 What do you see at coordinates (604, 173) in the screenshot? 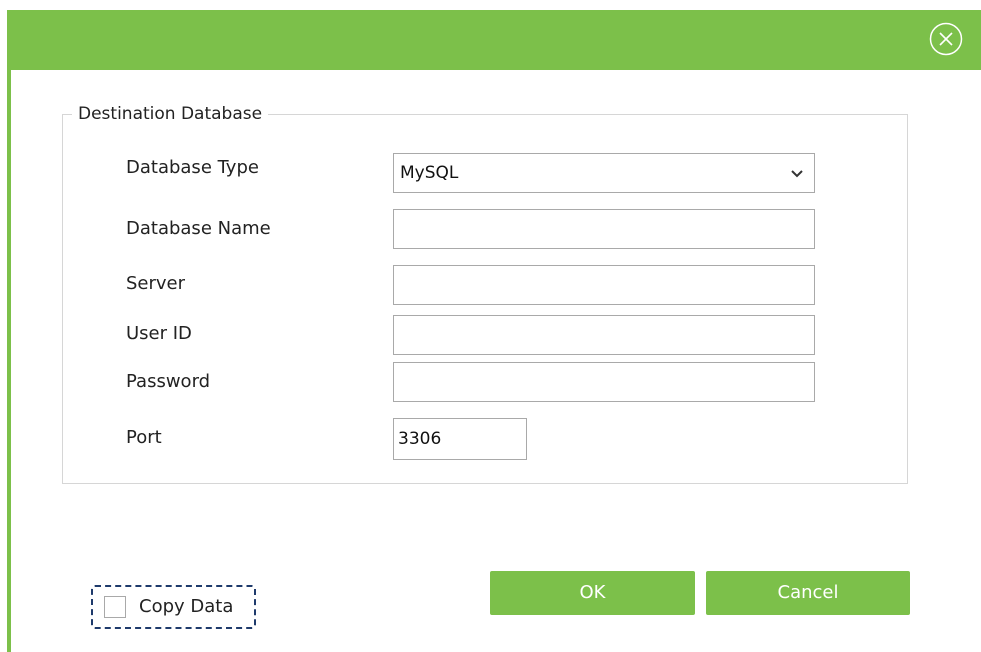
I see `database-type-select: MySQL` at bounding box center [604, 173].